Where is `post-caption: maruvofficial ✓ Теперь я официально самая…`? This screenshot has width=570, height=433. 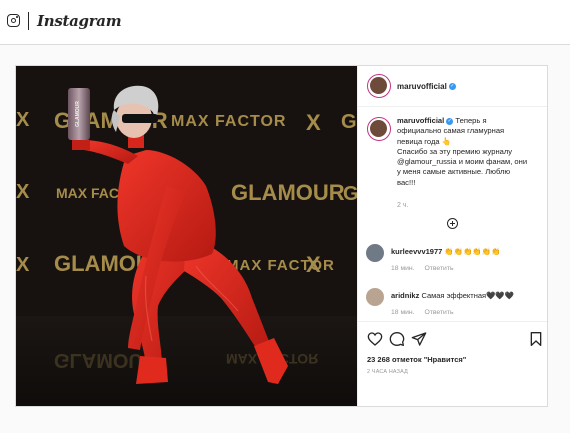
post-caption: maruvofficial ✓ Теперь я официально самая… is located at coordinates (469, 152).